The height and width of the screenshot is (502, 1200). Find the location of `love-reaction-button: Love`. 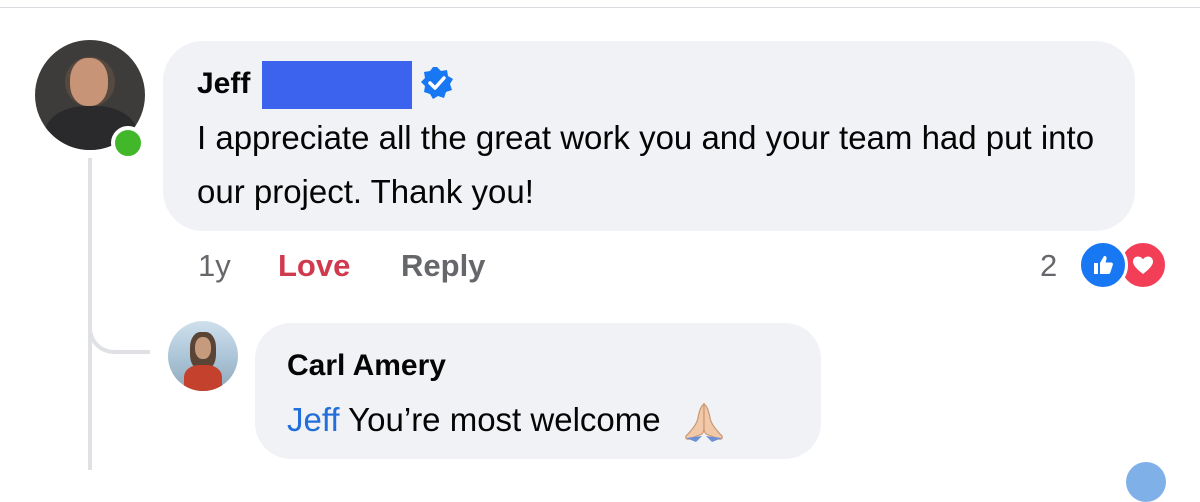

love-reaction-button: Love is located at coordinates (314, 266).